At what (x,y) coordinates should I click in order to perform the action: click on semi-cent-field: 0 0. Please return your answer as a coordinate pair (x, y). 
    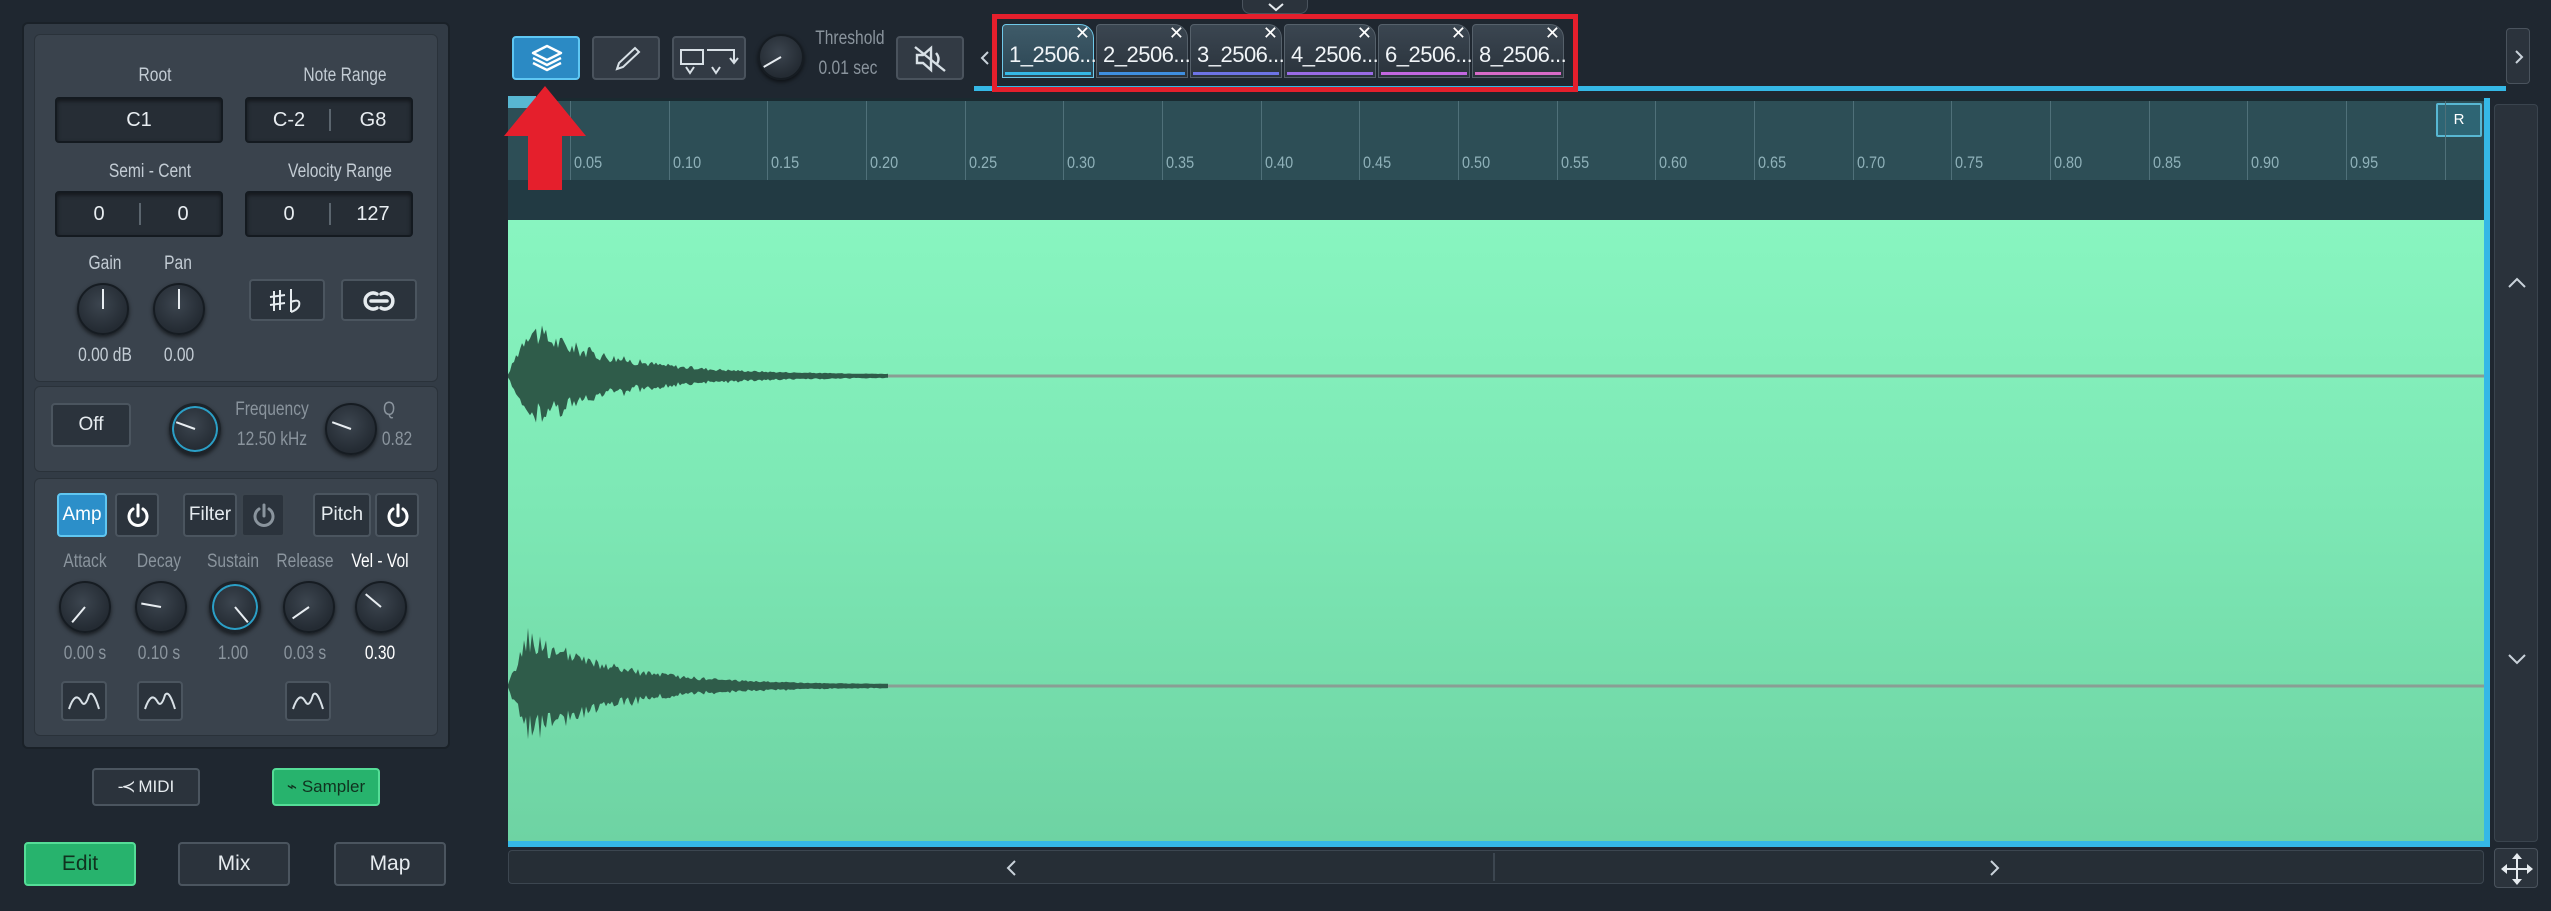
    Looking at the image, I should click on (139, 214).